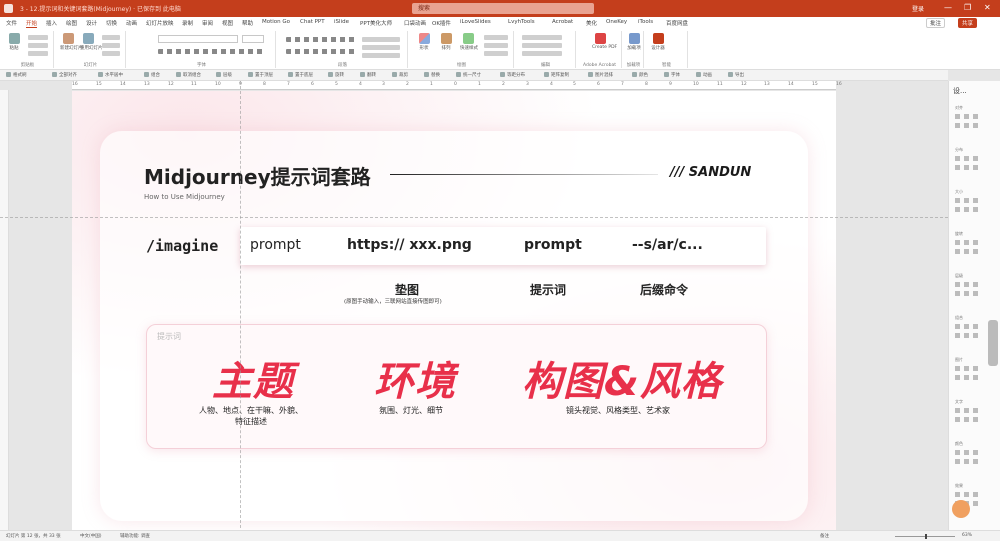 The width and height of the screenshot is (1000, 541). Describe the element at coordinates (967, 8) in the screenshot. I see `maximize-button: ❐` at that location.